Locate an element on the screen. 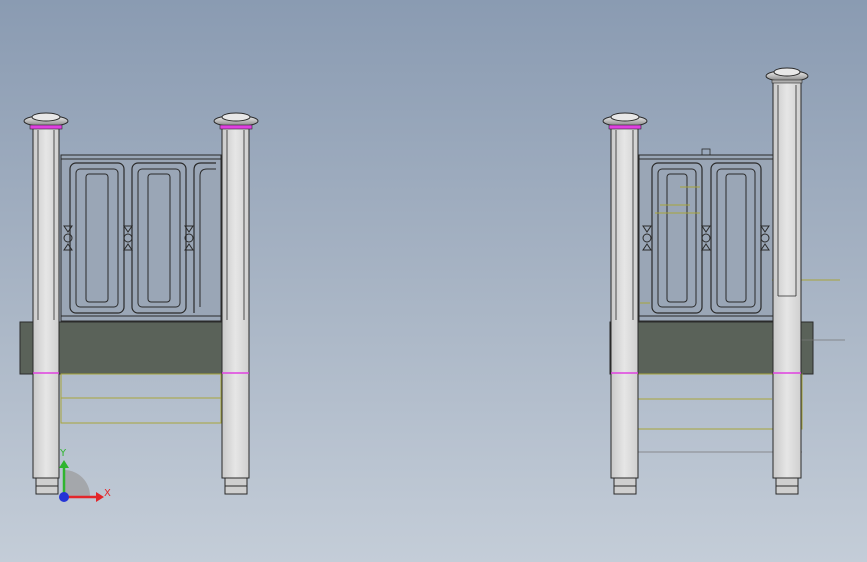 The height and width of the screenshot is (562, 867). coordinate-triad: X Y is located at coordinates (85, 475).